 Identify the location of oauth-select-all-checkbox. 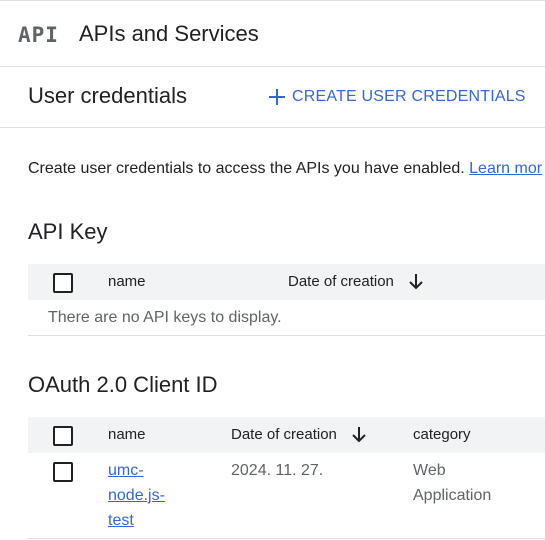
(63, 436).